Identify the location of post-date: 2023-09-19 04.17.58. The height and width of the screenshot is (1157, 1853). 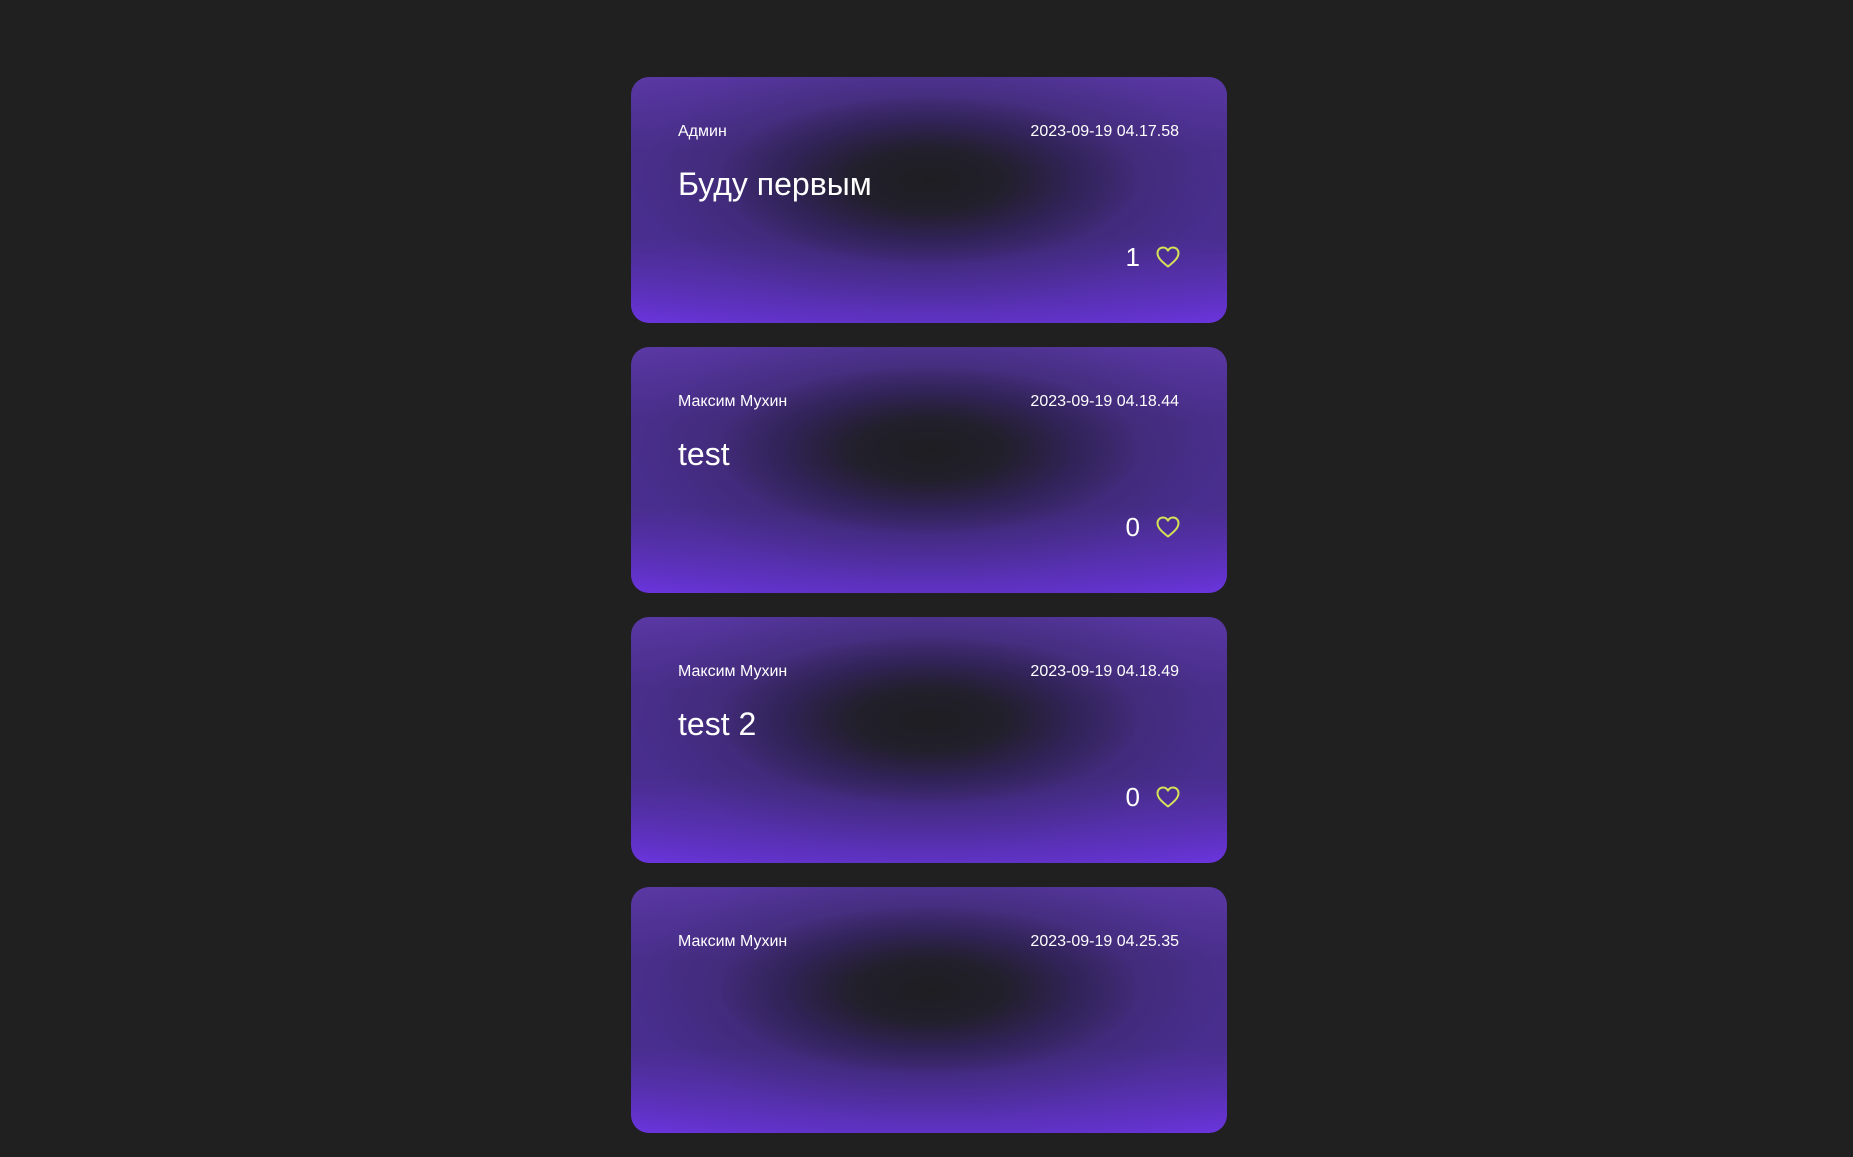
(1104, 131).